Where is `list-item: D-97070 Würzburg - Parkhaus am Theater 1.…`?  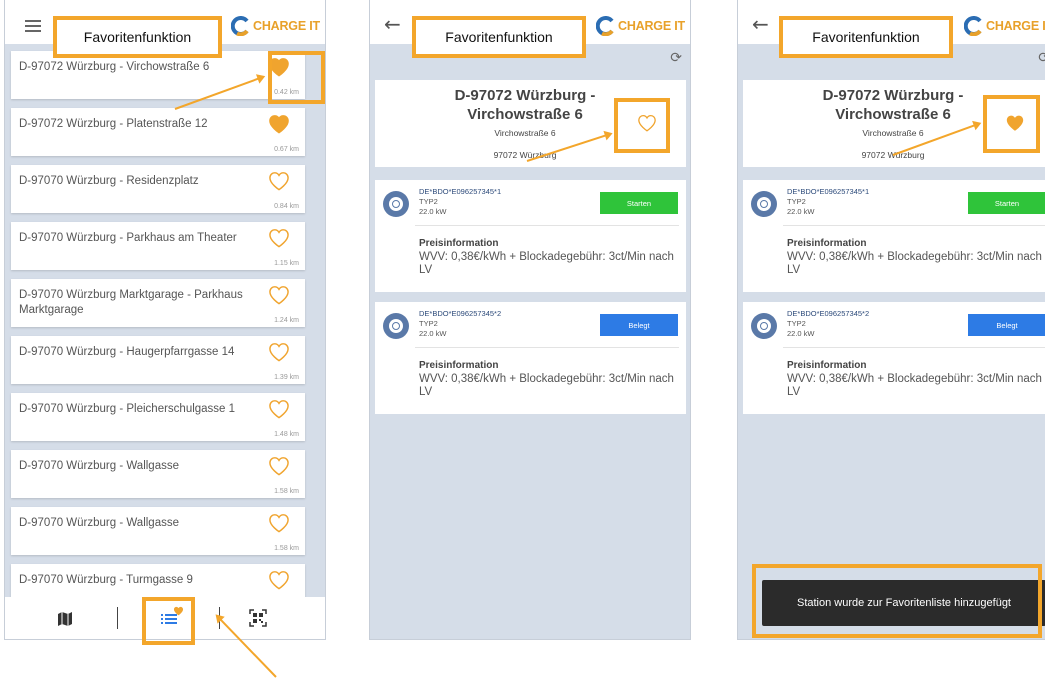
list-item: D-97070 Würzburg - Parkhaus am Theater 1.… is located at coordinates (158, 246).